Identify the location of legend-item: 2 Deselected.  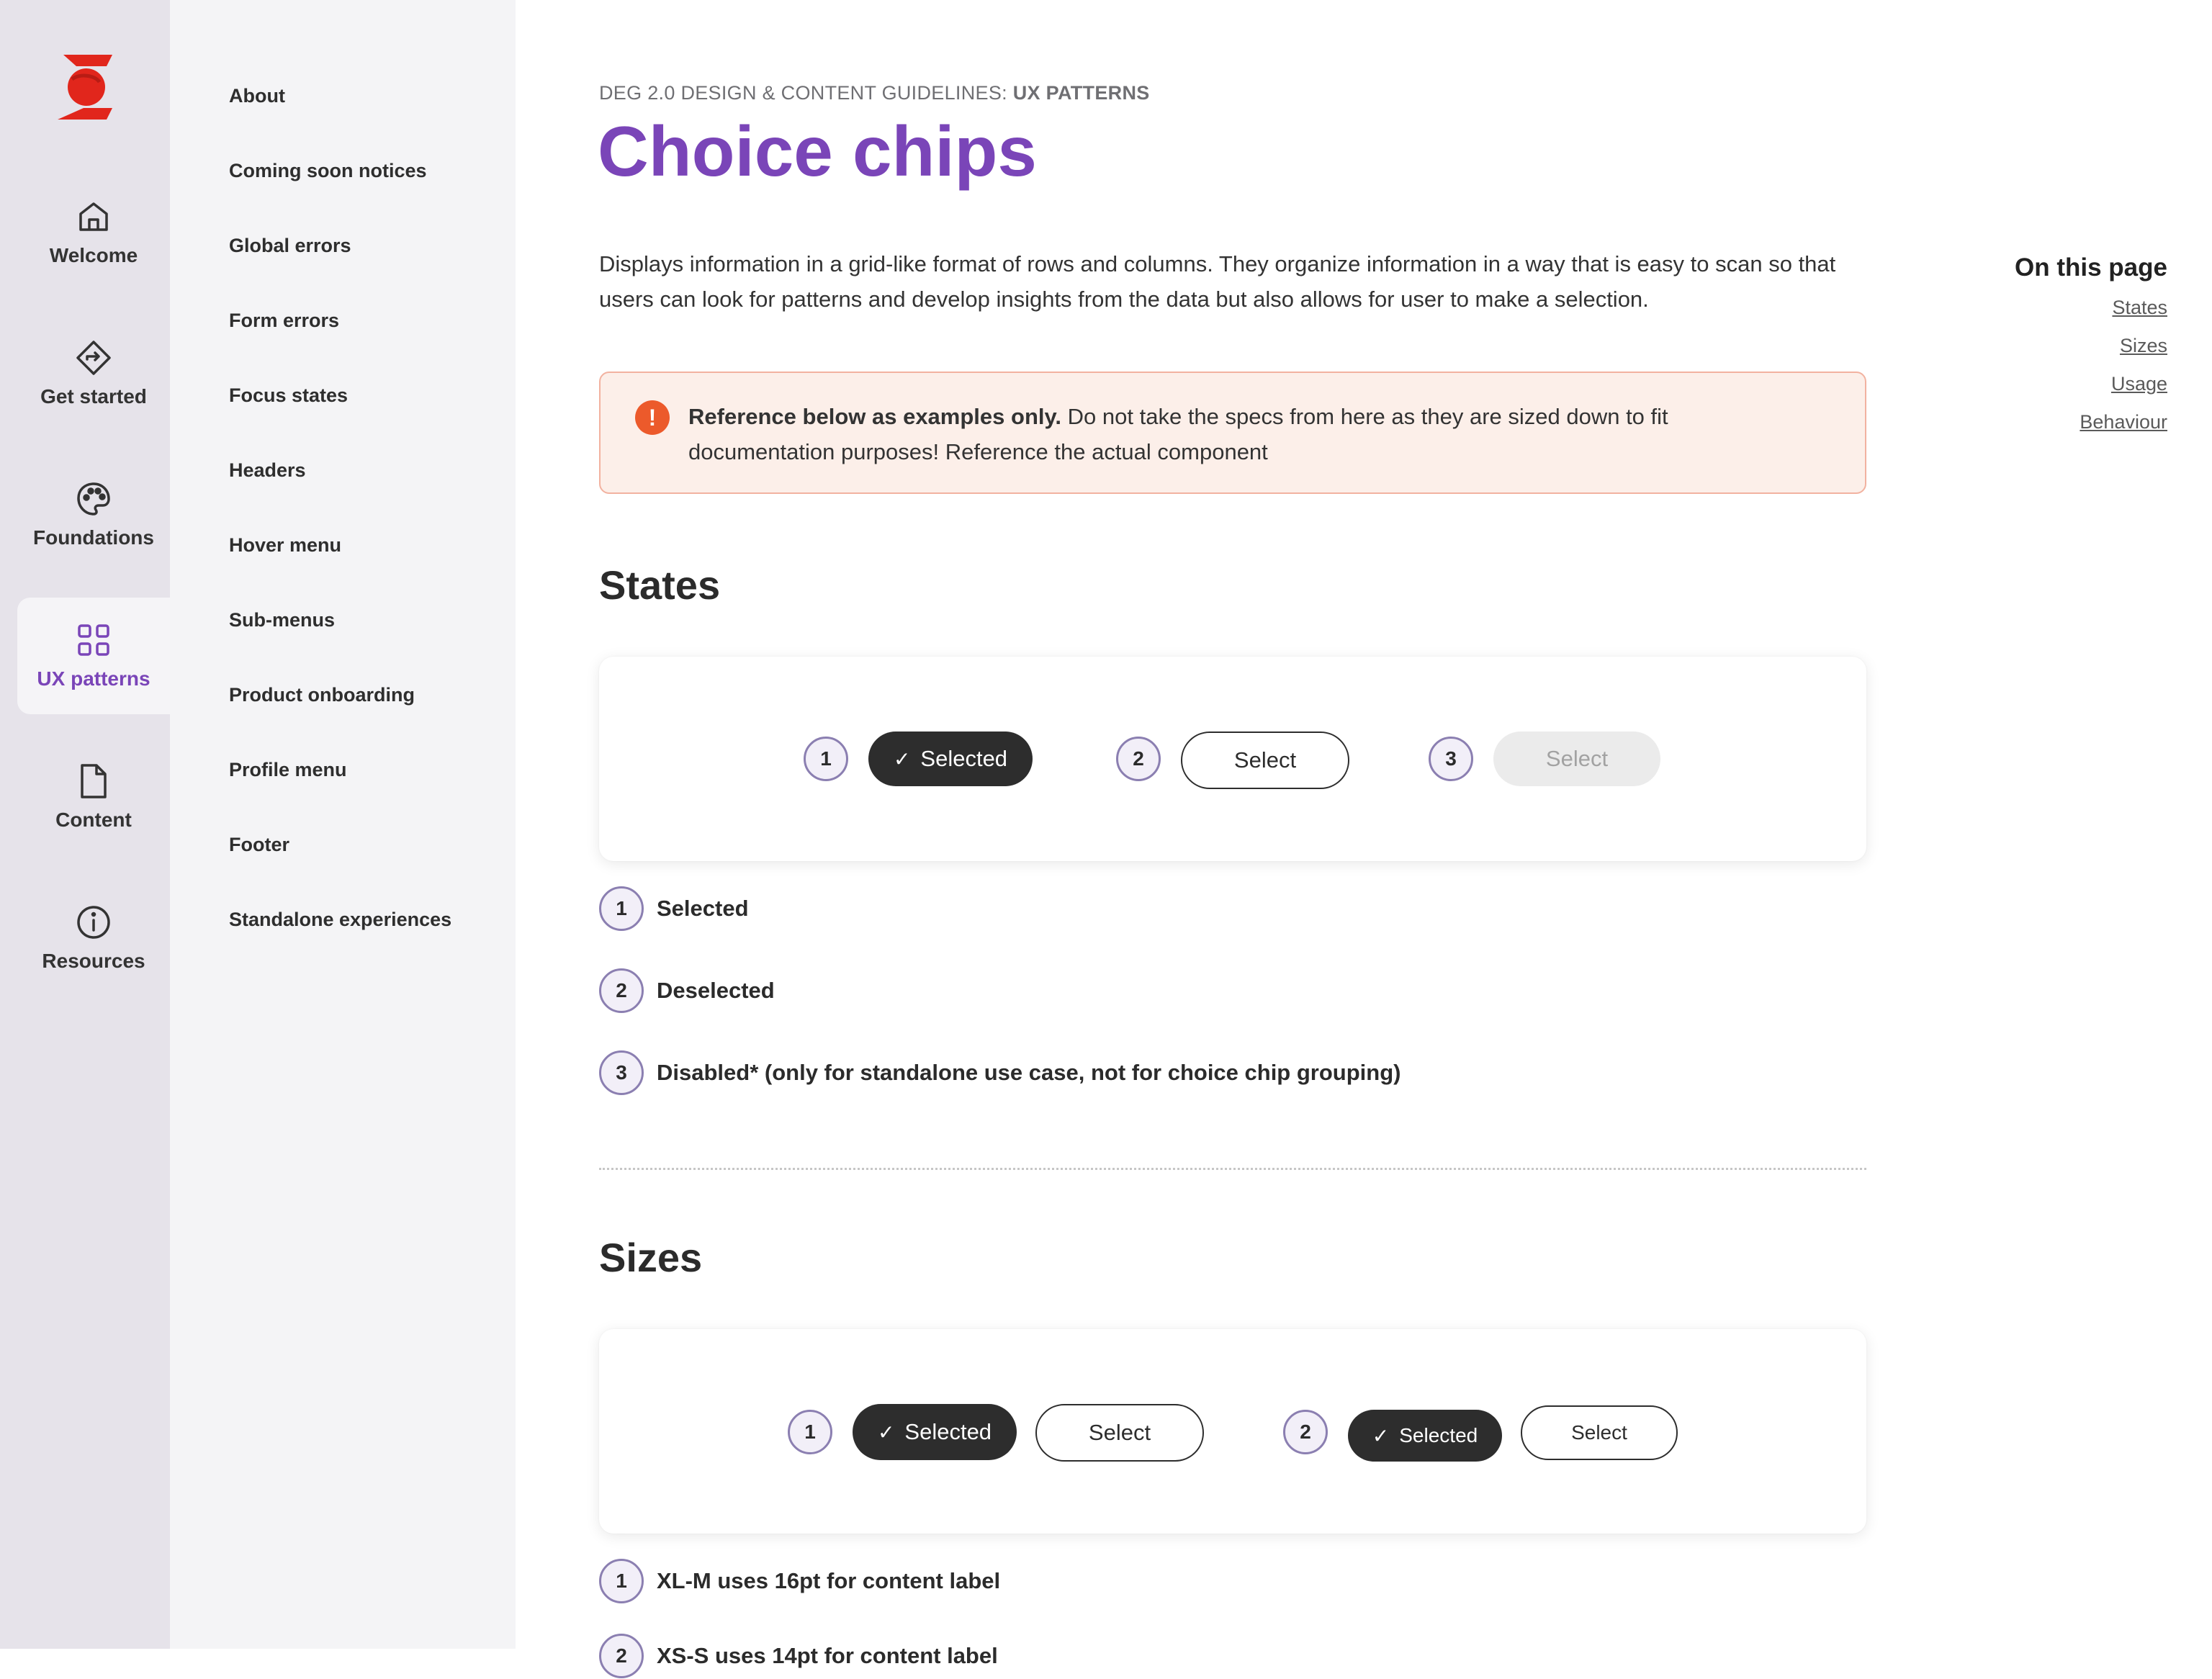
(687, 991).